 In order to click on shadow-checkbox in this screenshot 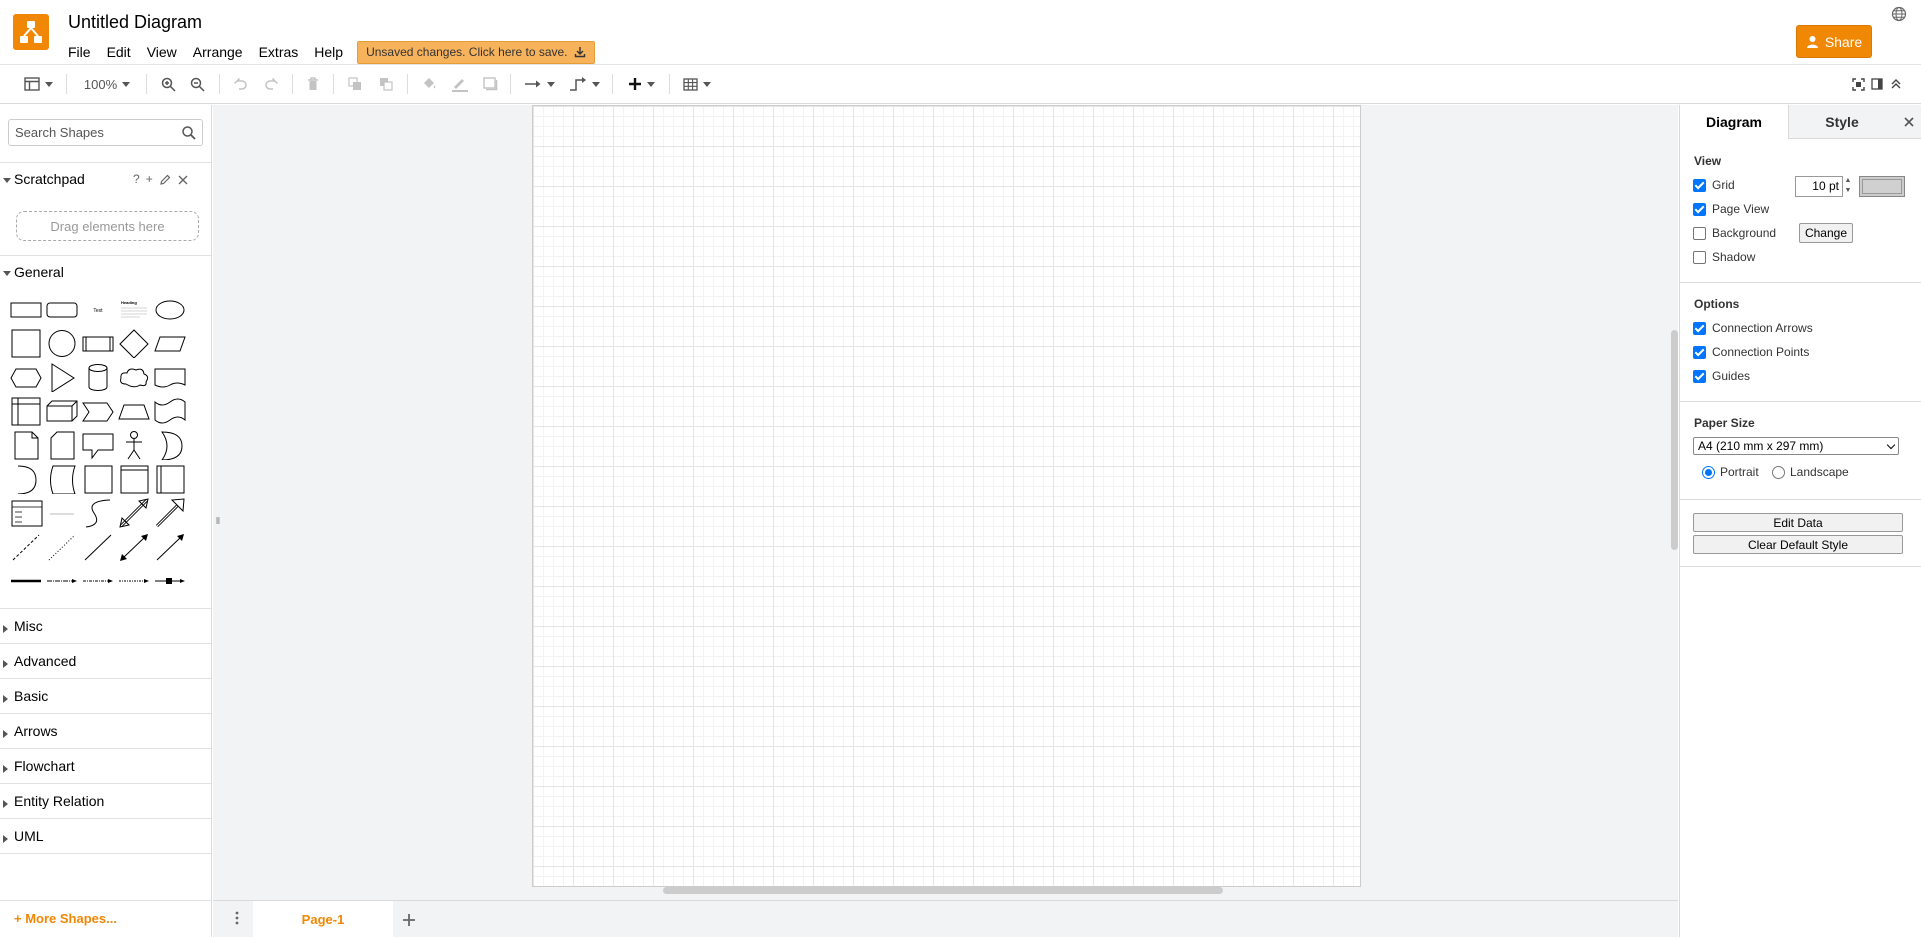, I will do `click(1699, 257)`.